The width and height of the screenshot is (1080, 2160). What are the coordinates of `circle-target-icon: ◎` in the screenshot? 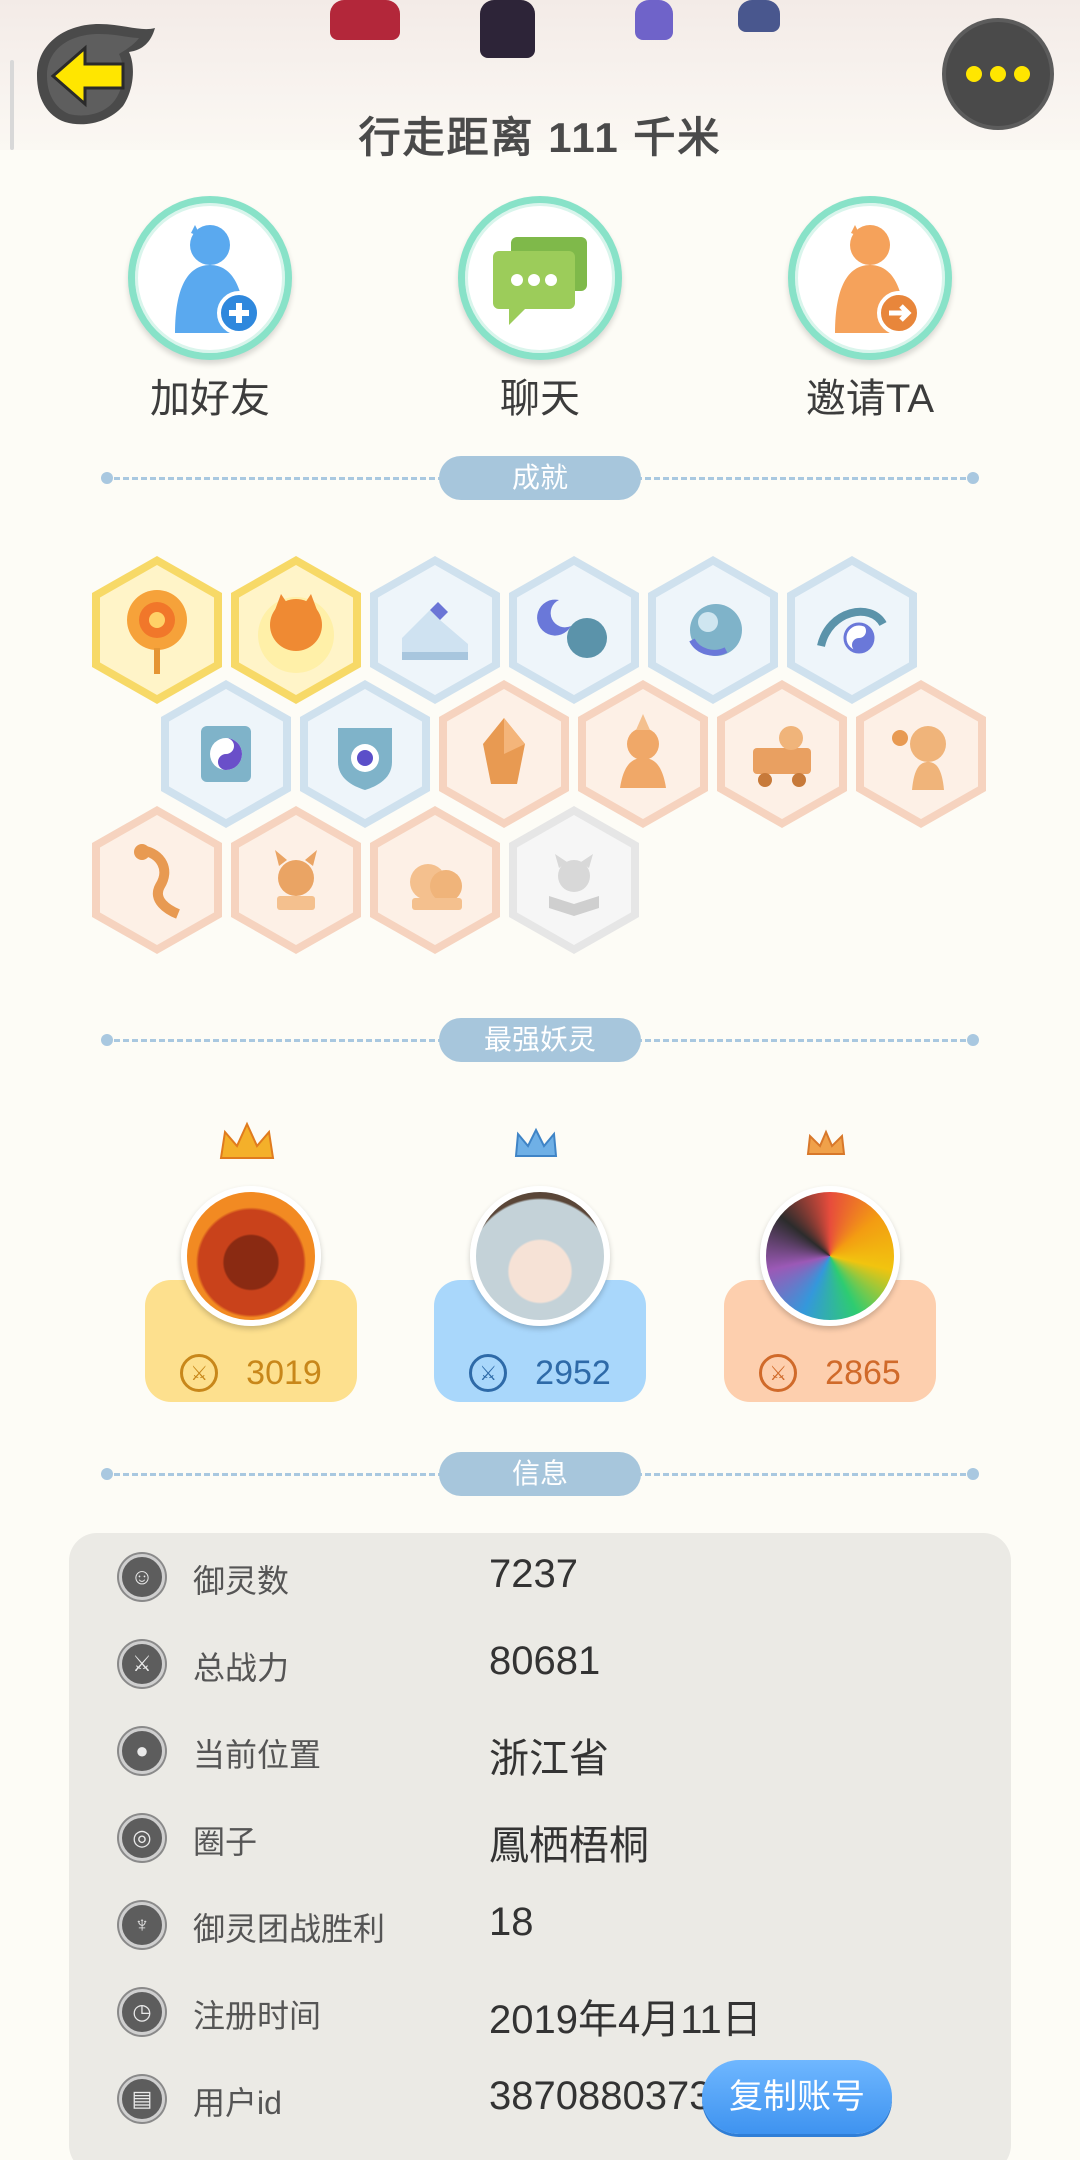 It's located at (142, 1838).